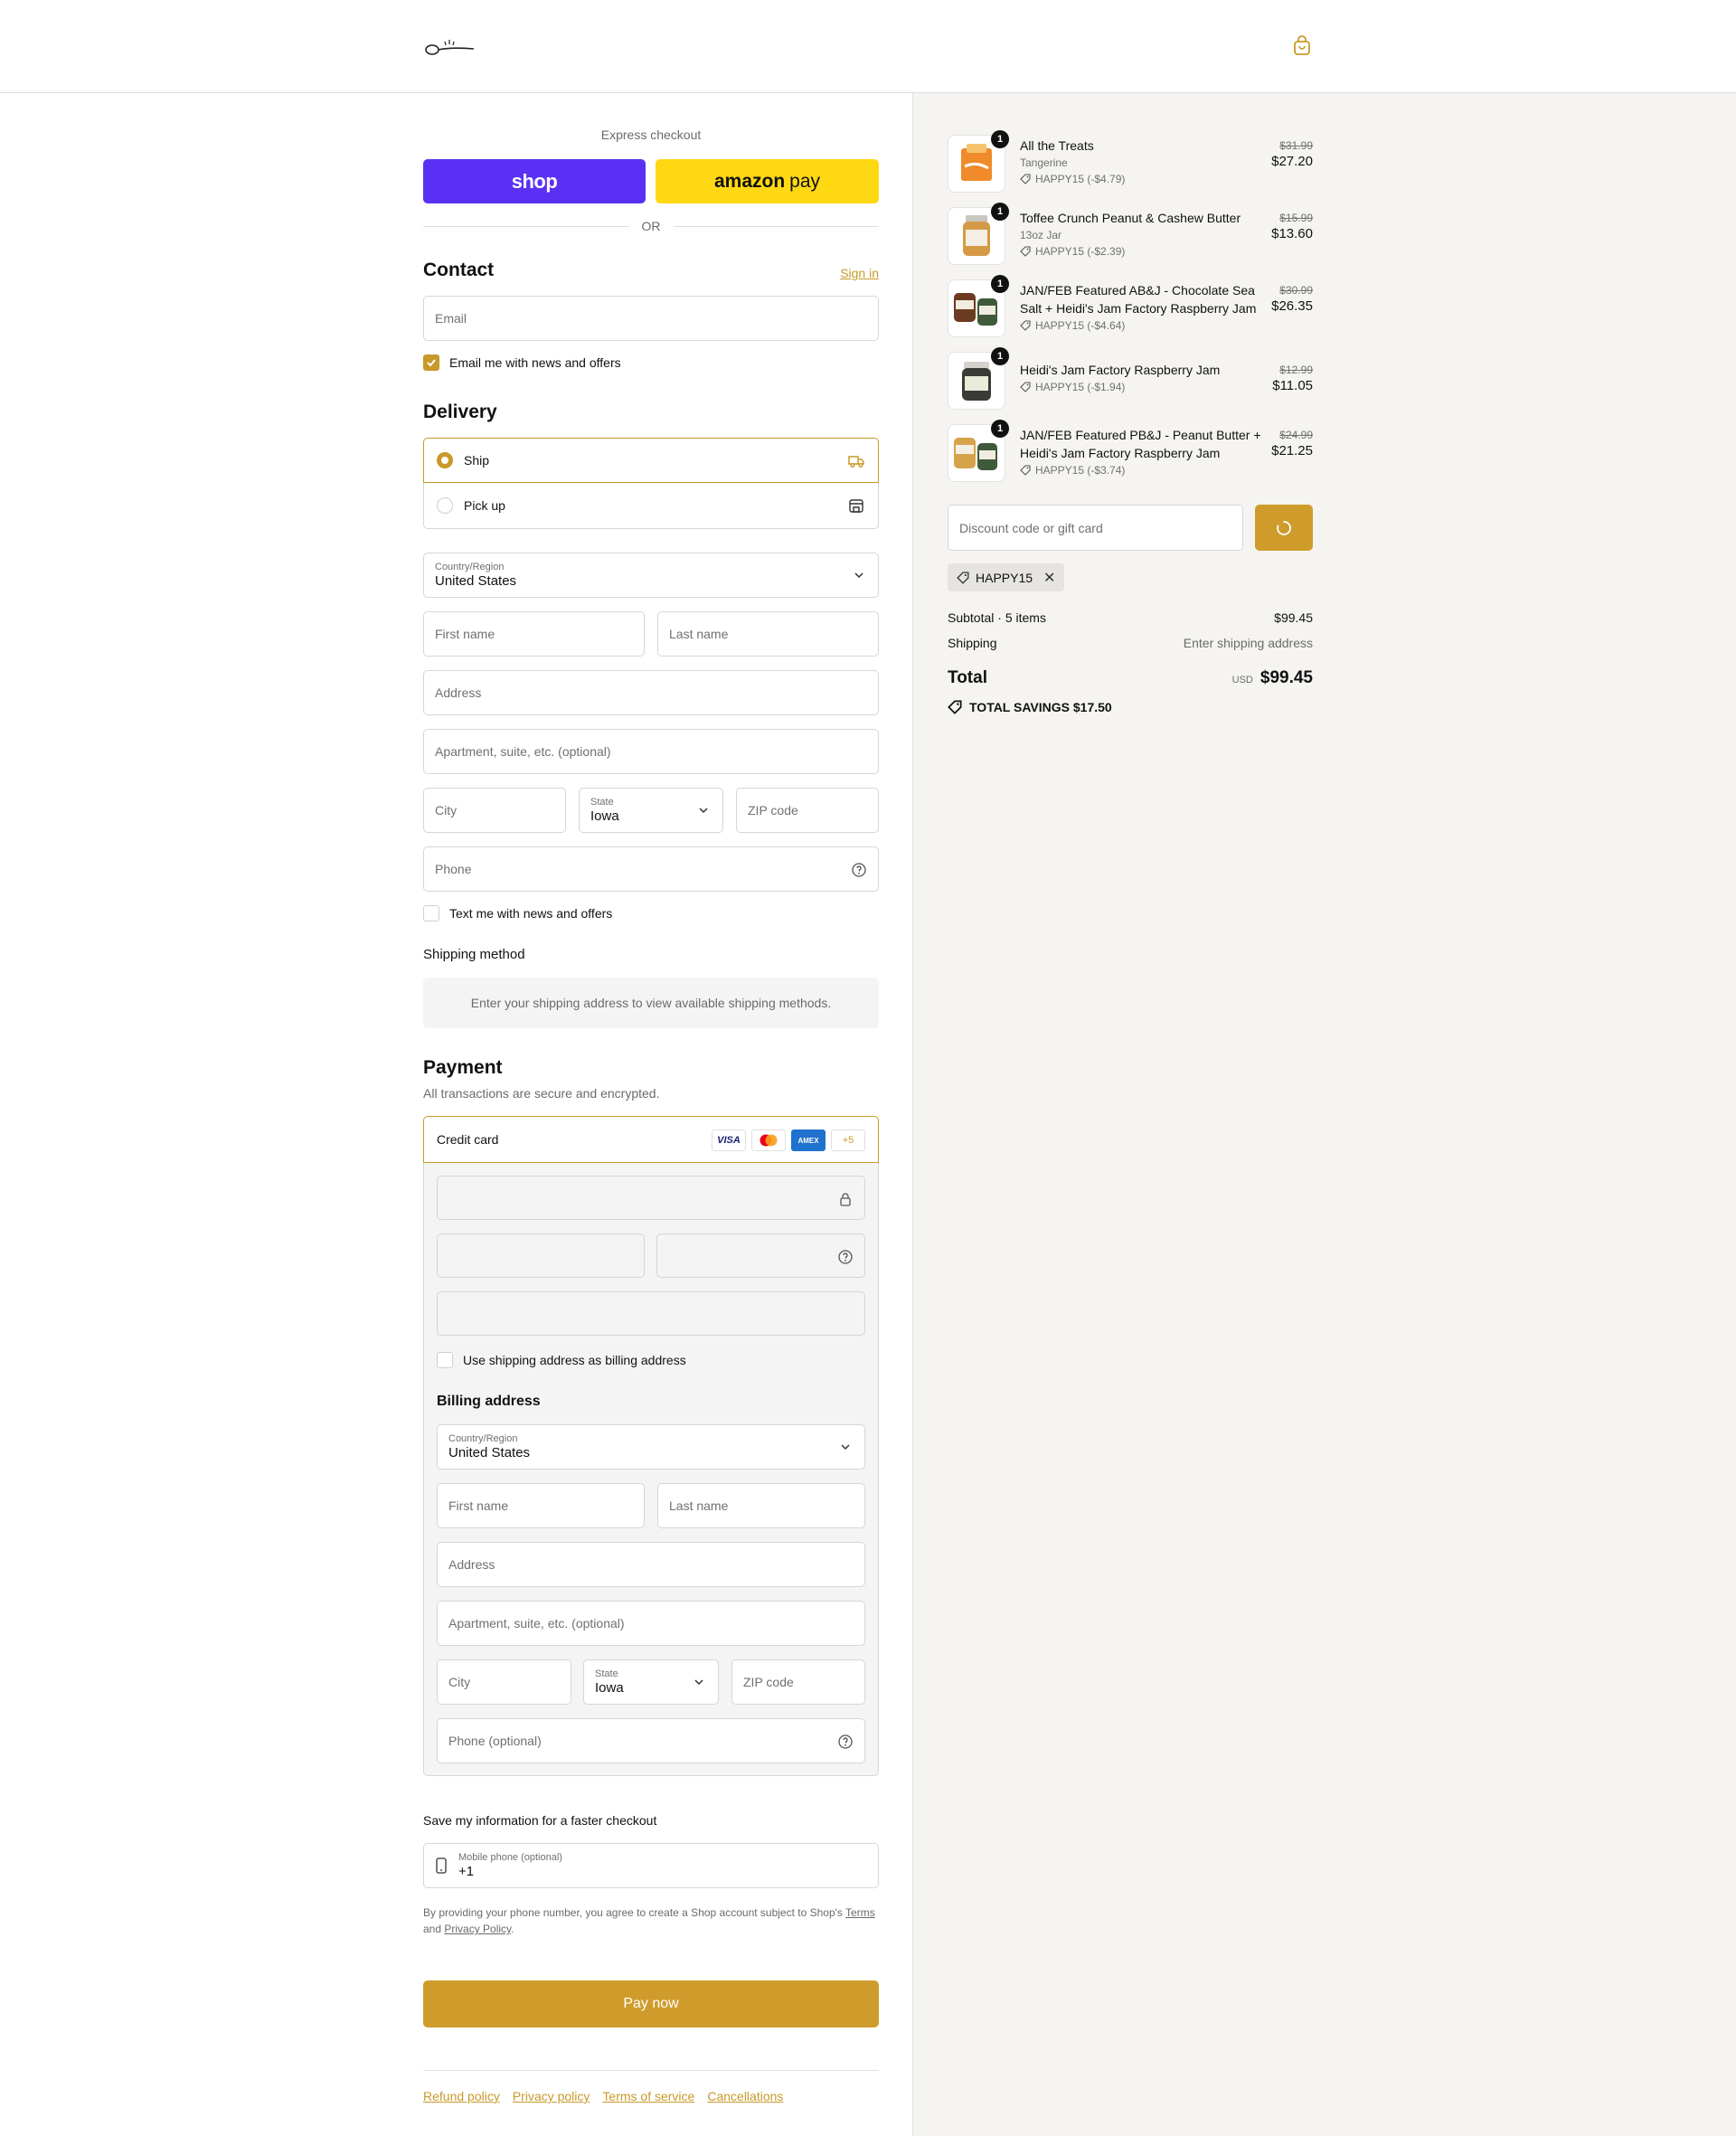 Image resolution: width=1736 pixels, height=2136 pixels. What do you see at coordinates (768, 181) in the screenshot?
I see `amazon-pay-button: amazon pay` at bounding box center [768, 181].